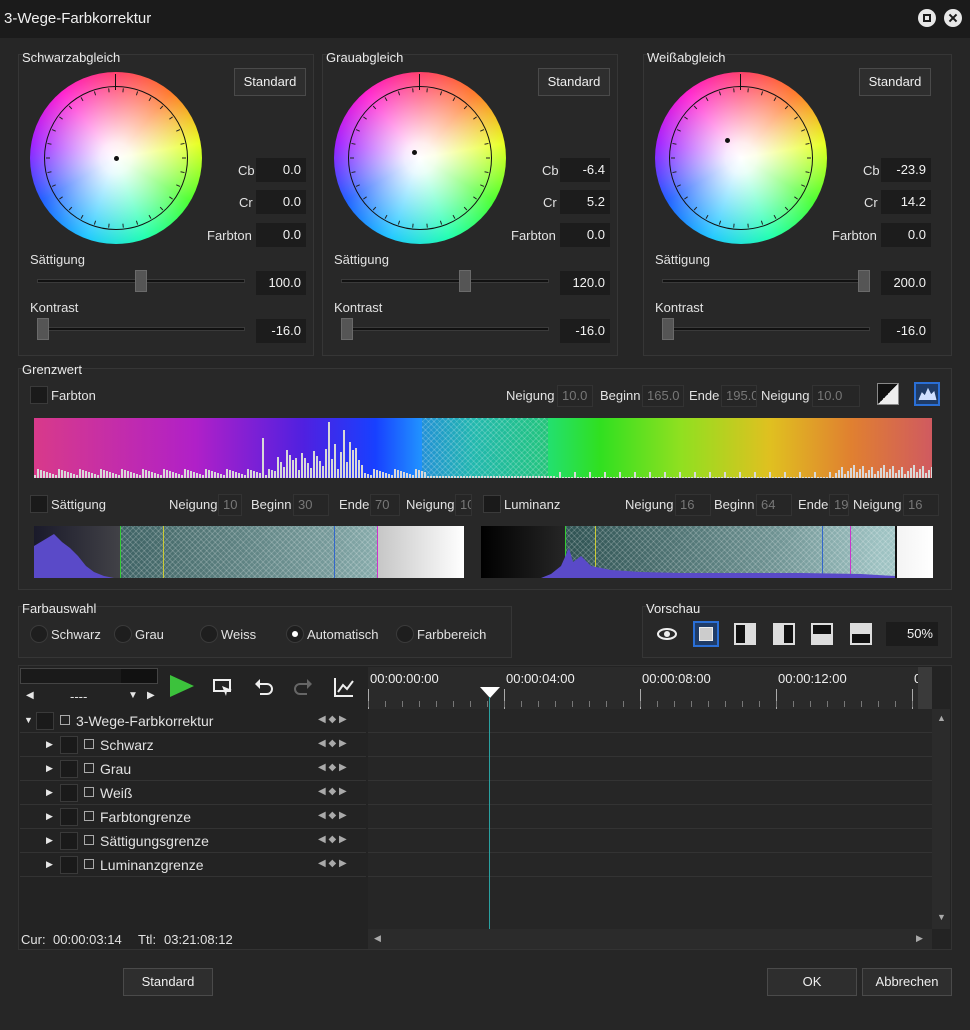  Describe the element at coordinates (907, 982) in the screenshot. I see `cancel-button: Abbrechen` at that location.